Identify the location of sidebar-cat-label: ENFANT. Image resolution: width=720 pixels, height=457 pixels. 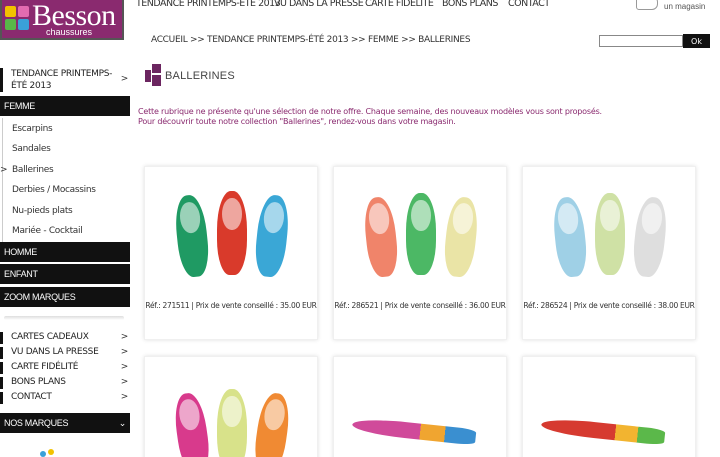
(21, 274).